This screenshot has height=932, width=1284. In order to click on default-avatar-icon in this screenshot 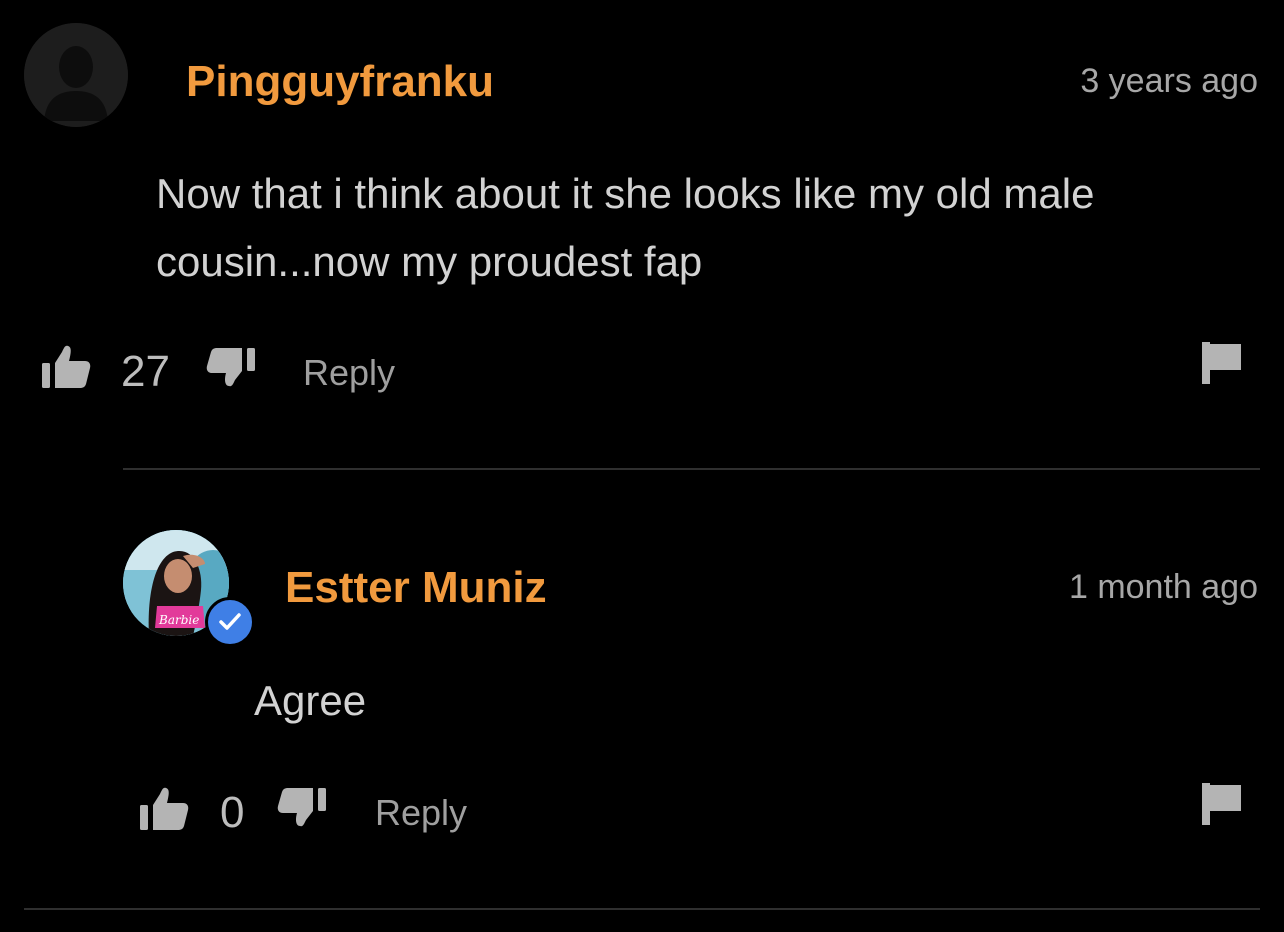, I will do `click(76, 75)`.